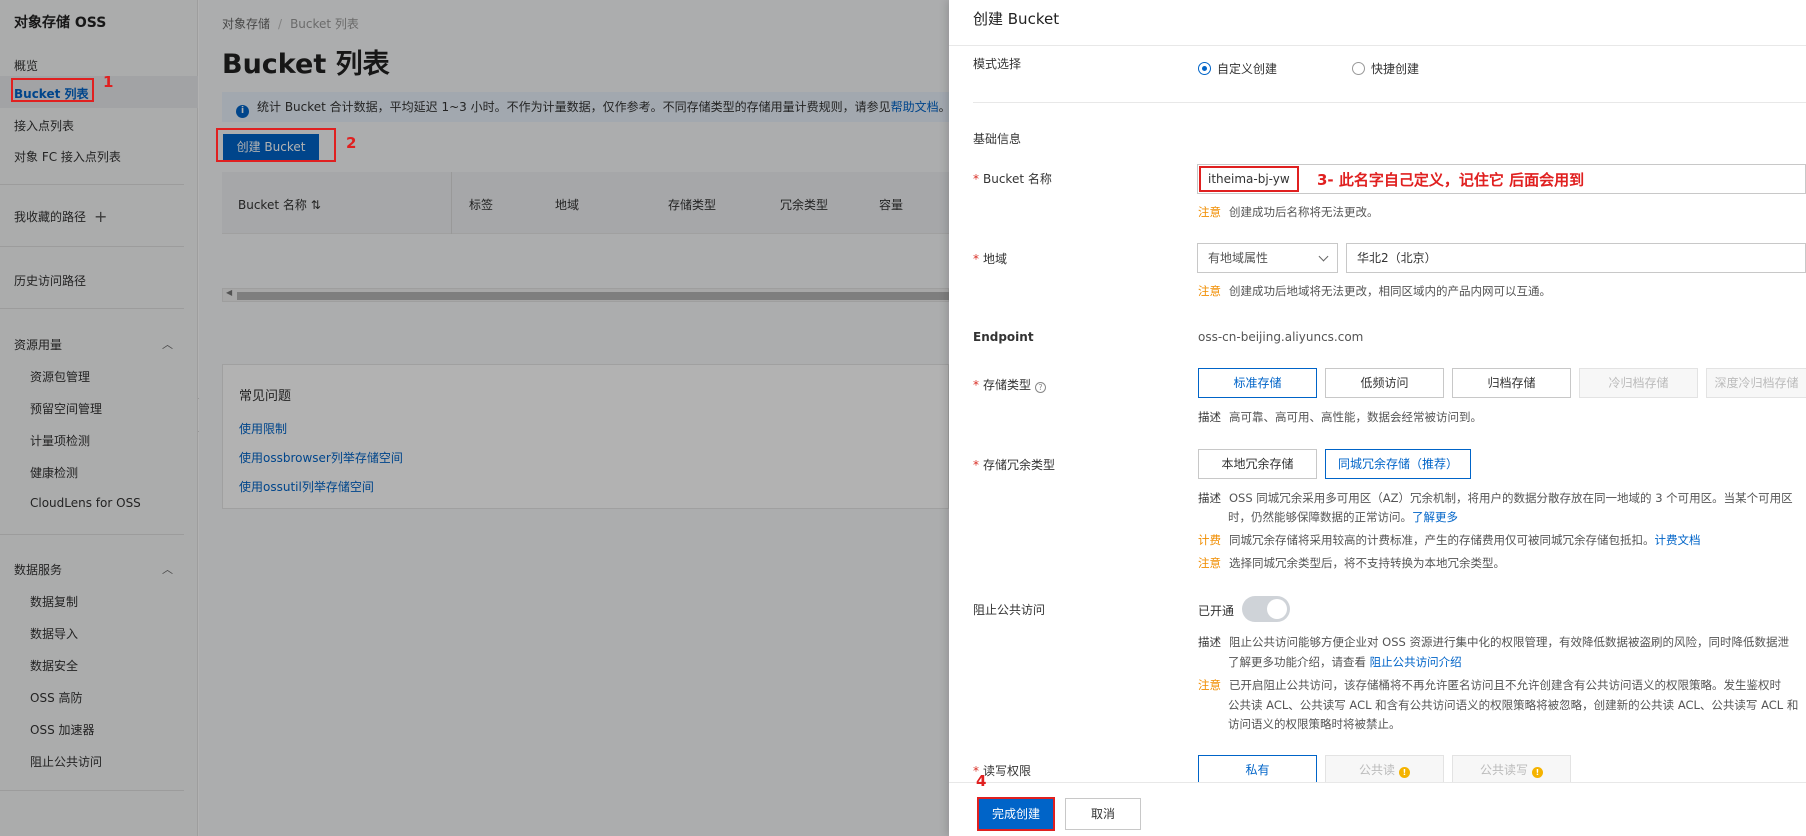 Image resolution: width=1806 pixels, height=836 pixels. I want to click on label-text: Bucket 名称, so click(1017, 179).